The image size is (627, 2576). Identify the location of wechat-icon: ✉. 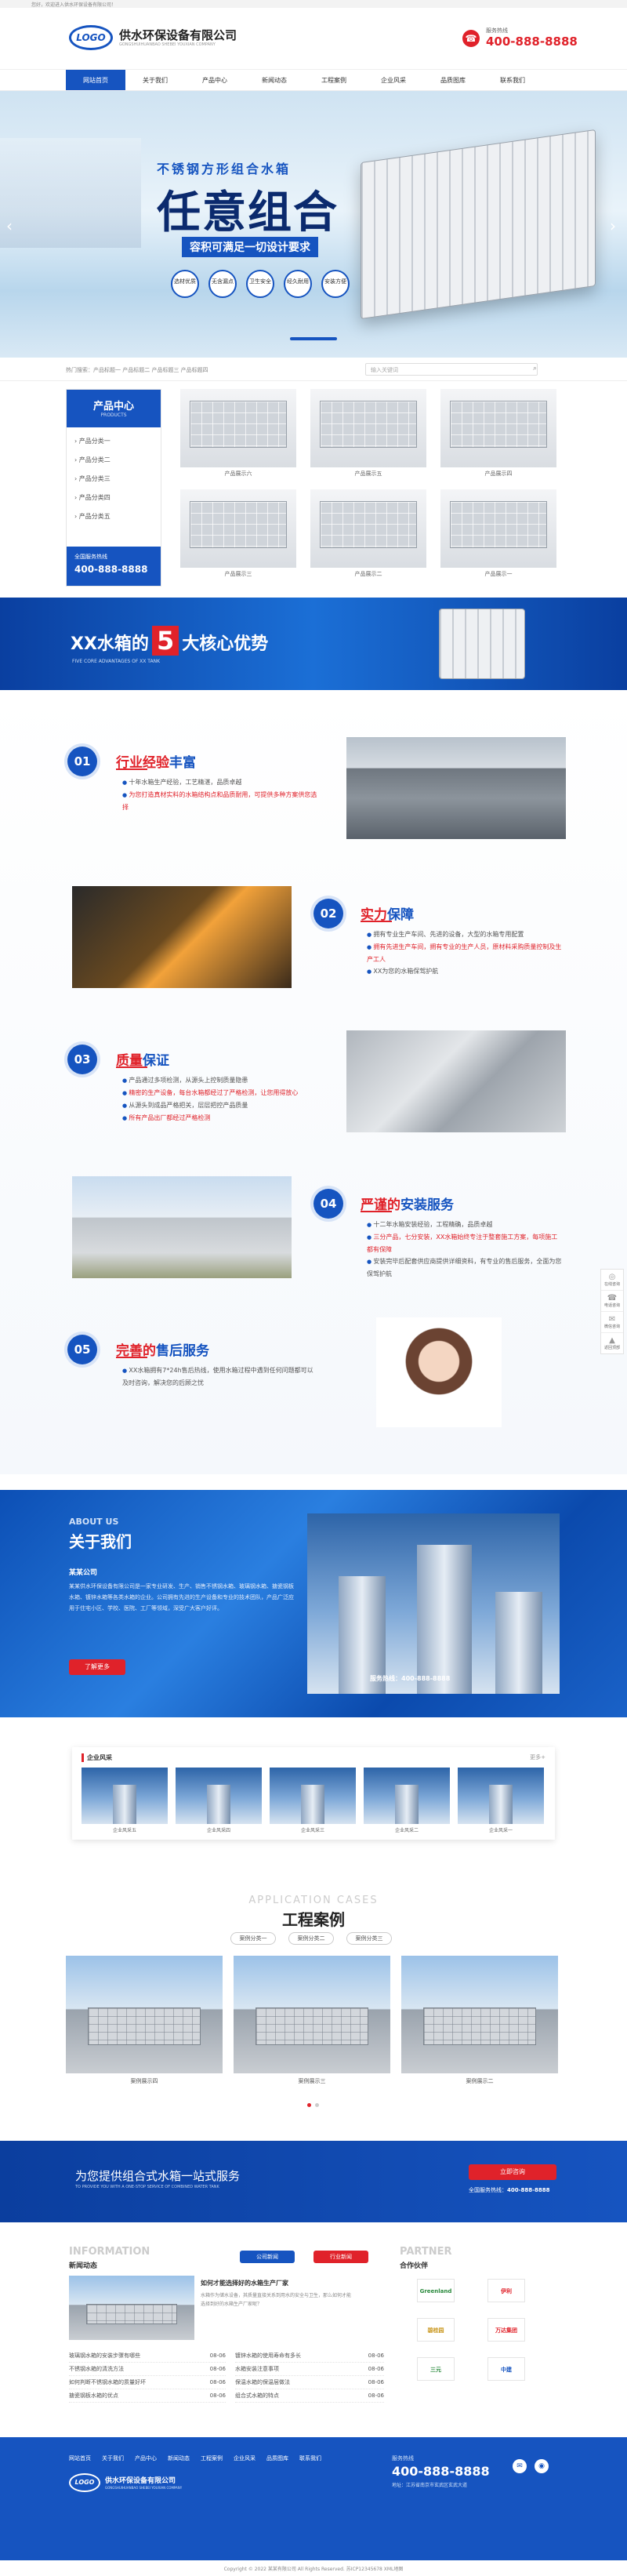
(520, 2466).